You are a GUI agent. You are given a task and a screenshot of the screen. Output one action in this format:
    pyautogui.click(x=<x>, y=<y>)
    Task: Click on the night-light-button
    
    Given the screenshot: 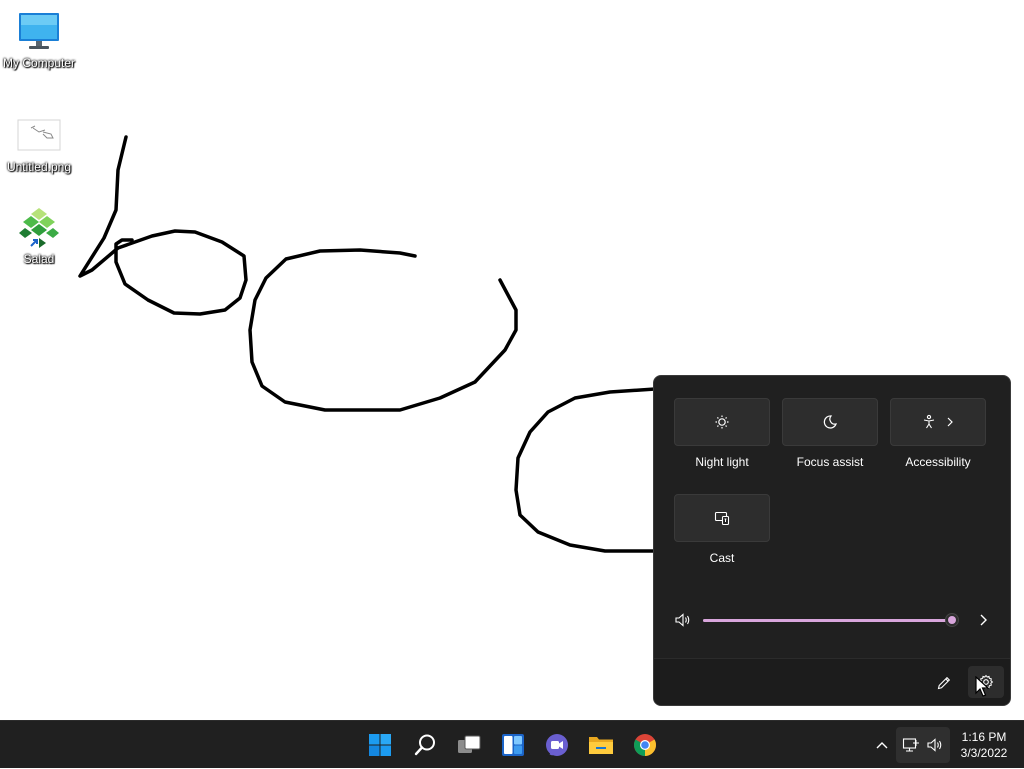 What is the action you would take?
    pyautogui.click(x=722, y=422)
    